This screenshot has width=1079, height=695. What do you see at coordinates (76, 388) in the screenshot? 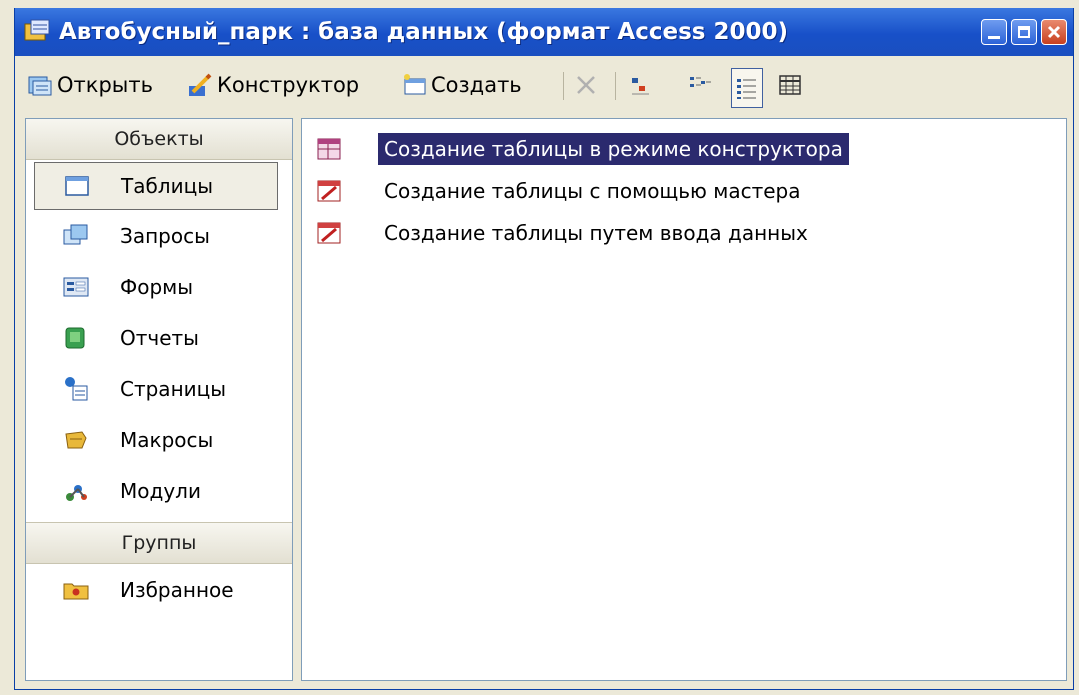
I see `page-icon` at bounding box center [76, 388].